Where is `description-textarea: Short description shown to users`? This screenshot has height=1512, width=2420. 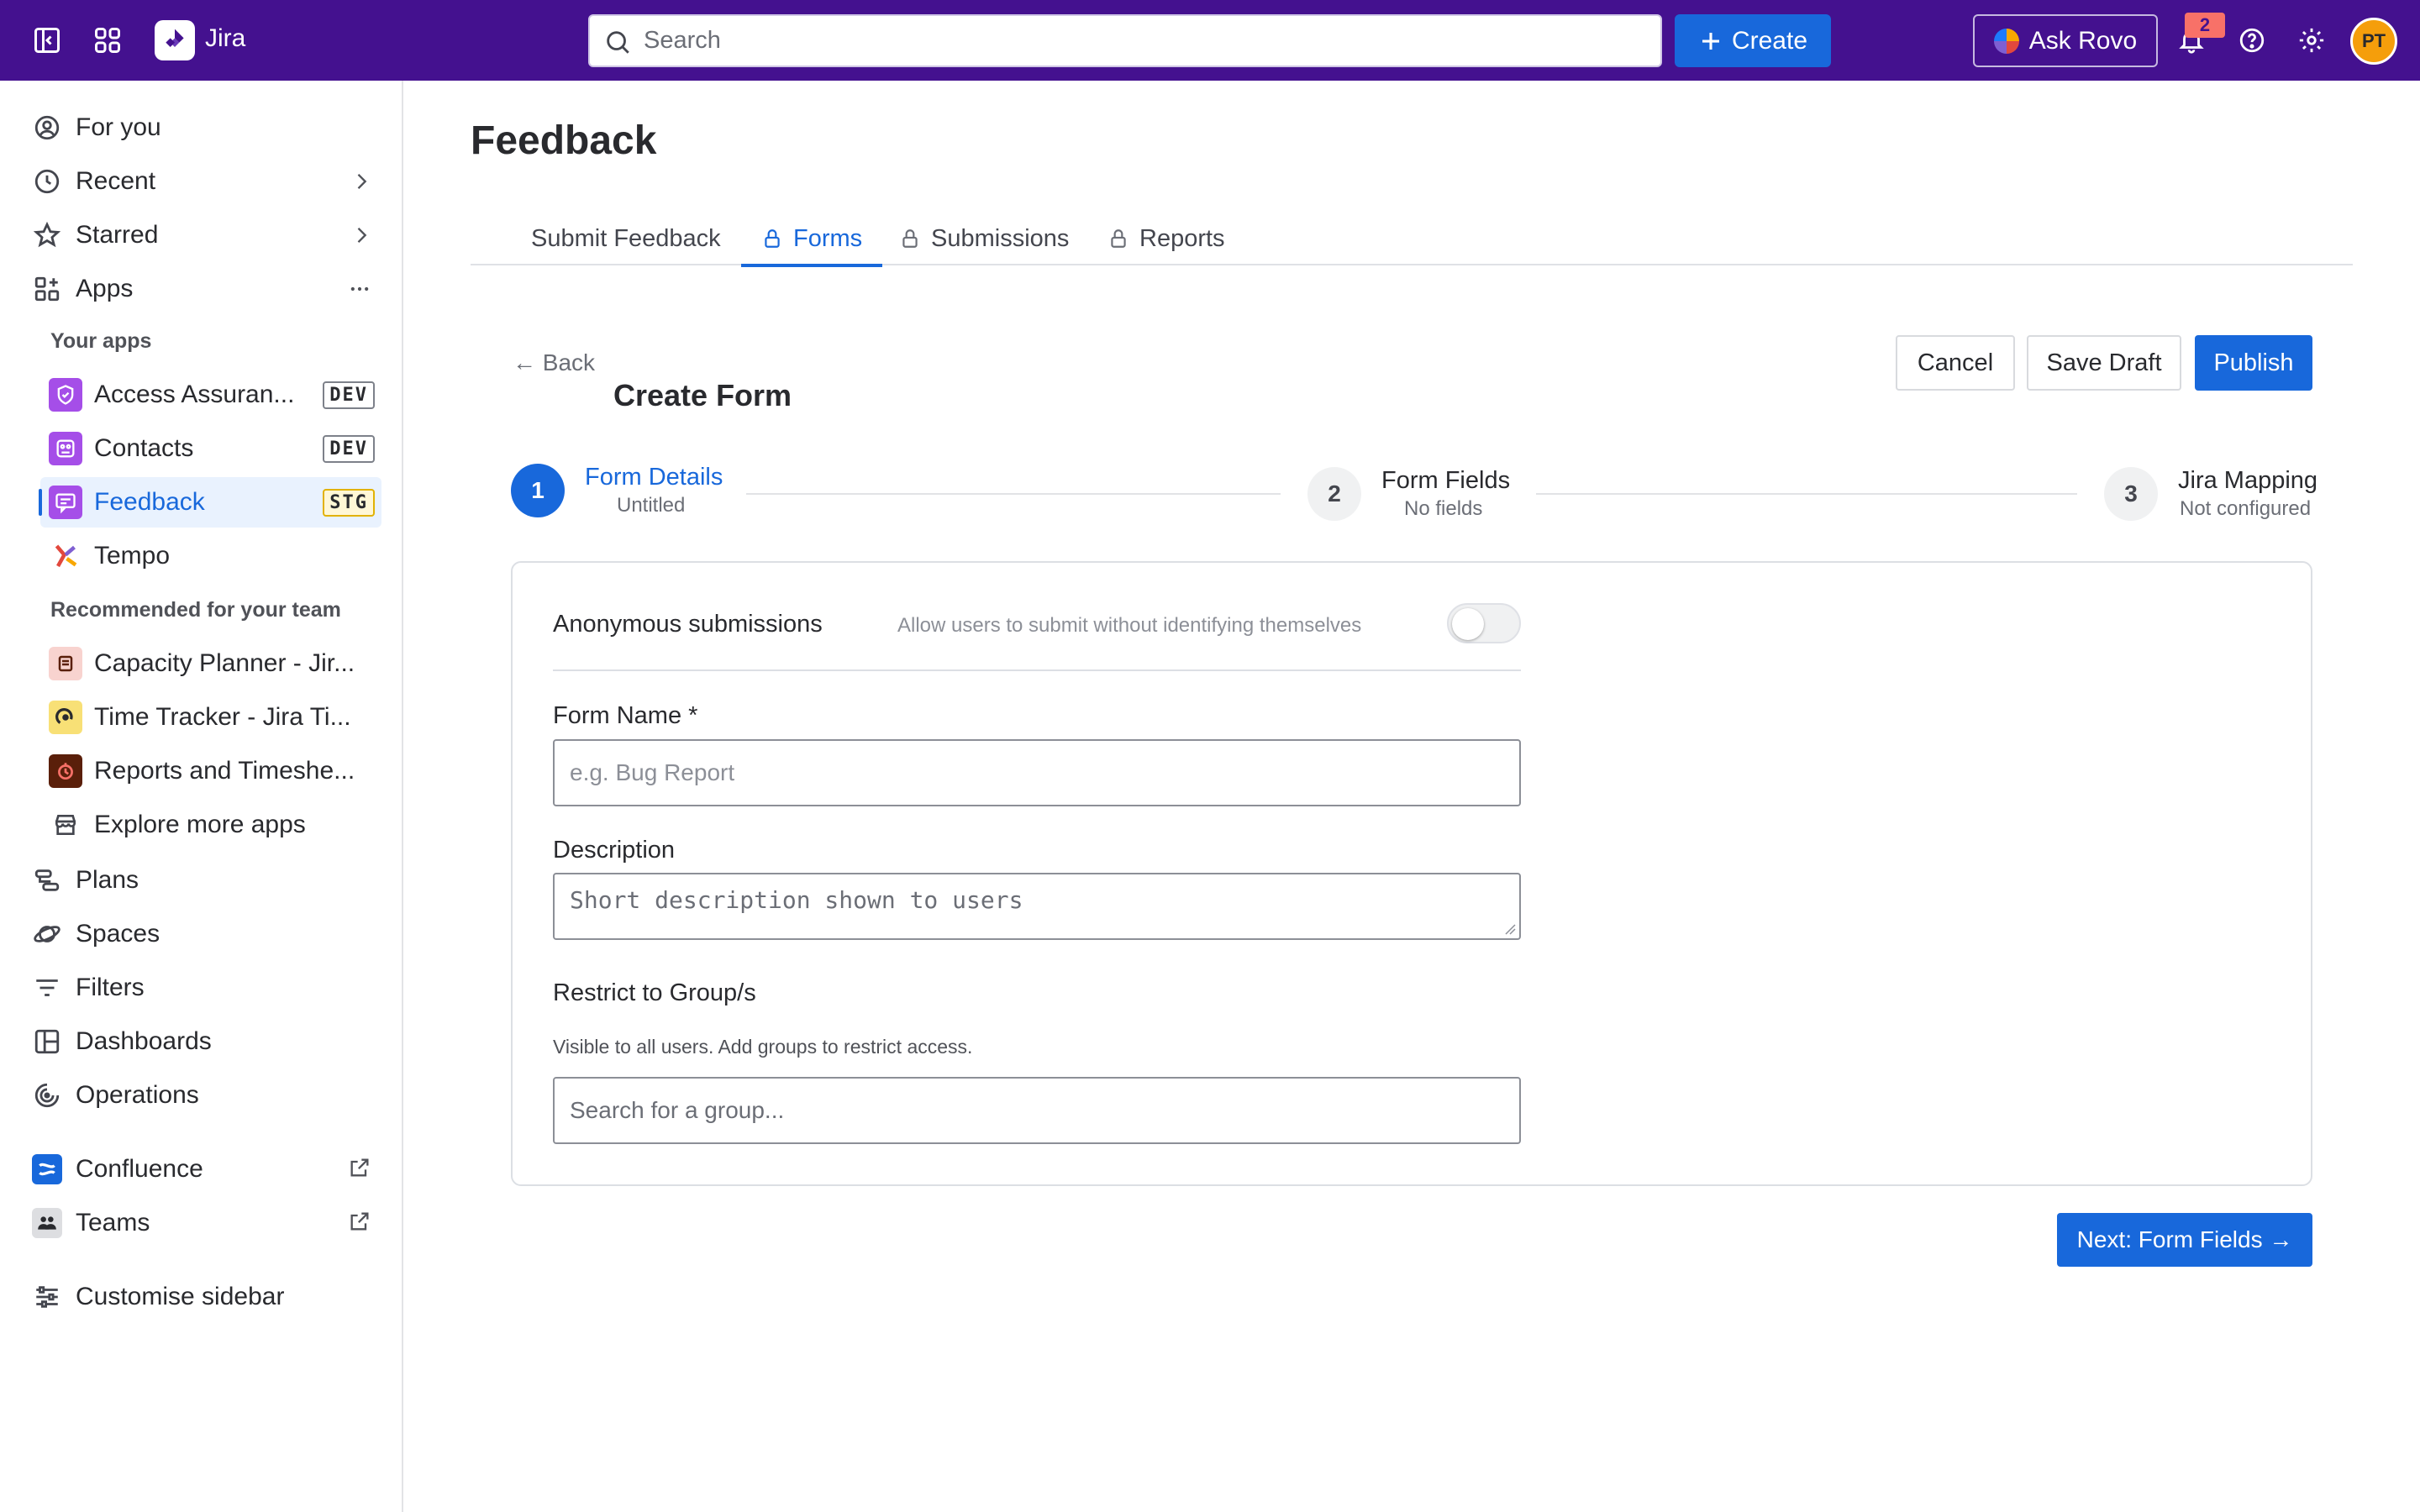 description-textarea: Short description shown to users is located at coordinates (1037, 906).